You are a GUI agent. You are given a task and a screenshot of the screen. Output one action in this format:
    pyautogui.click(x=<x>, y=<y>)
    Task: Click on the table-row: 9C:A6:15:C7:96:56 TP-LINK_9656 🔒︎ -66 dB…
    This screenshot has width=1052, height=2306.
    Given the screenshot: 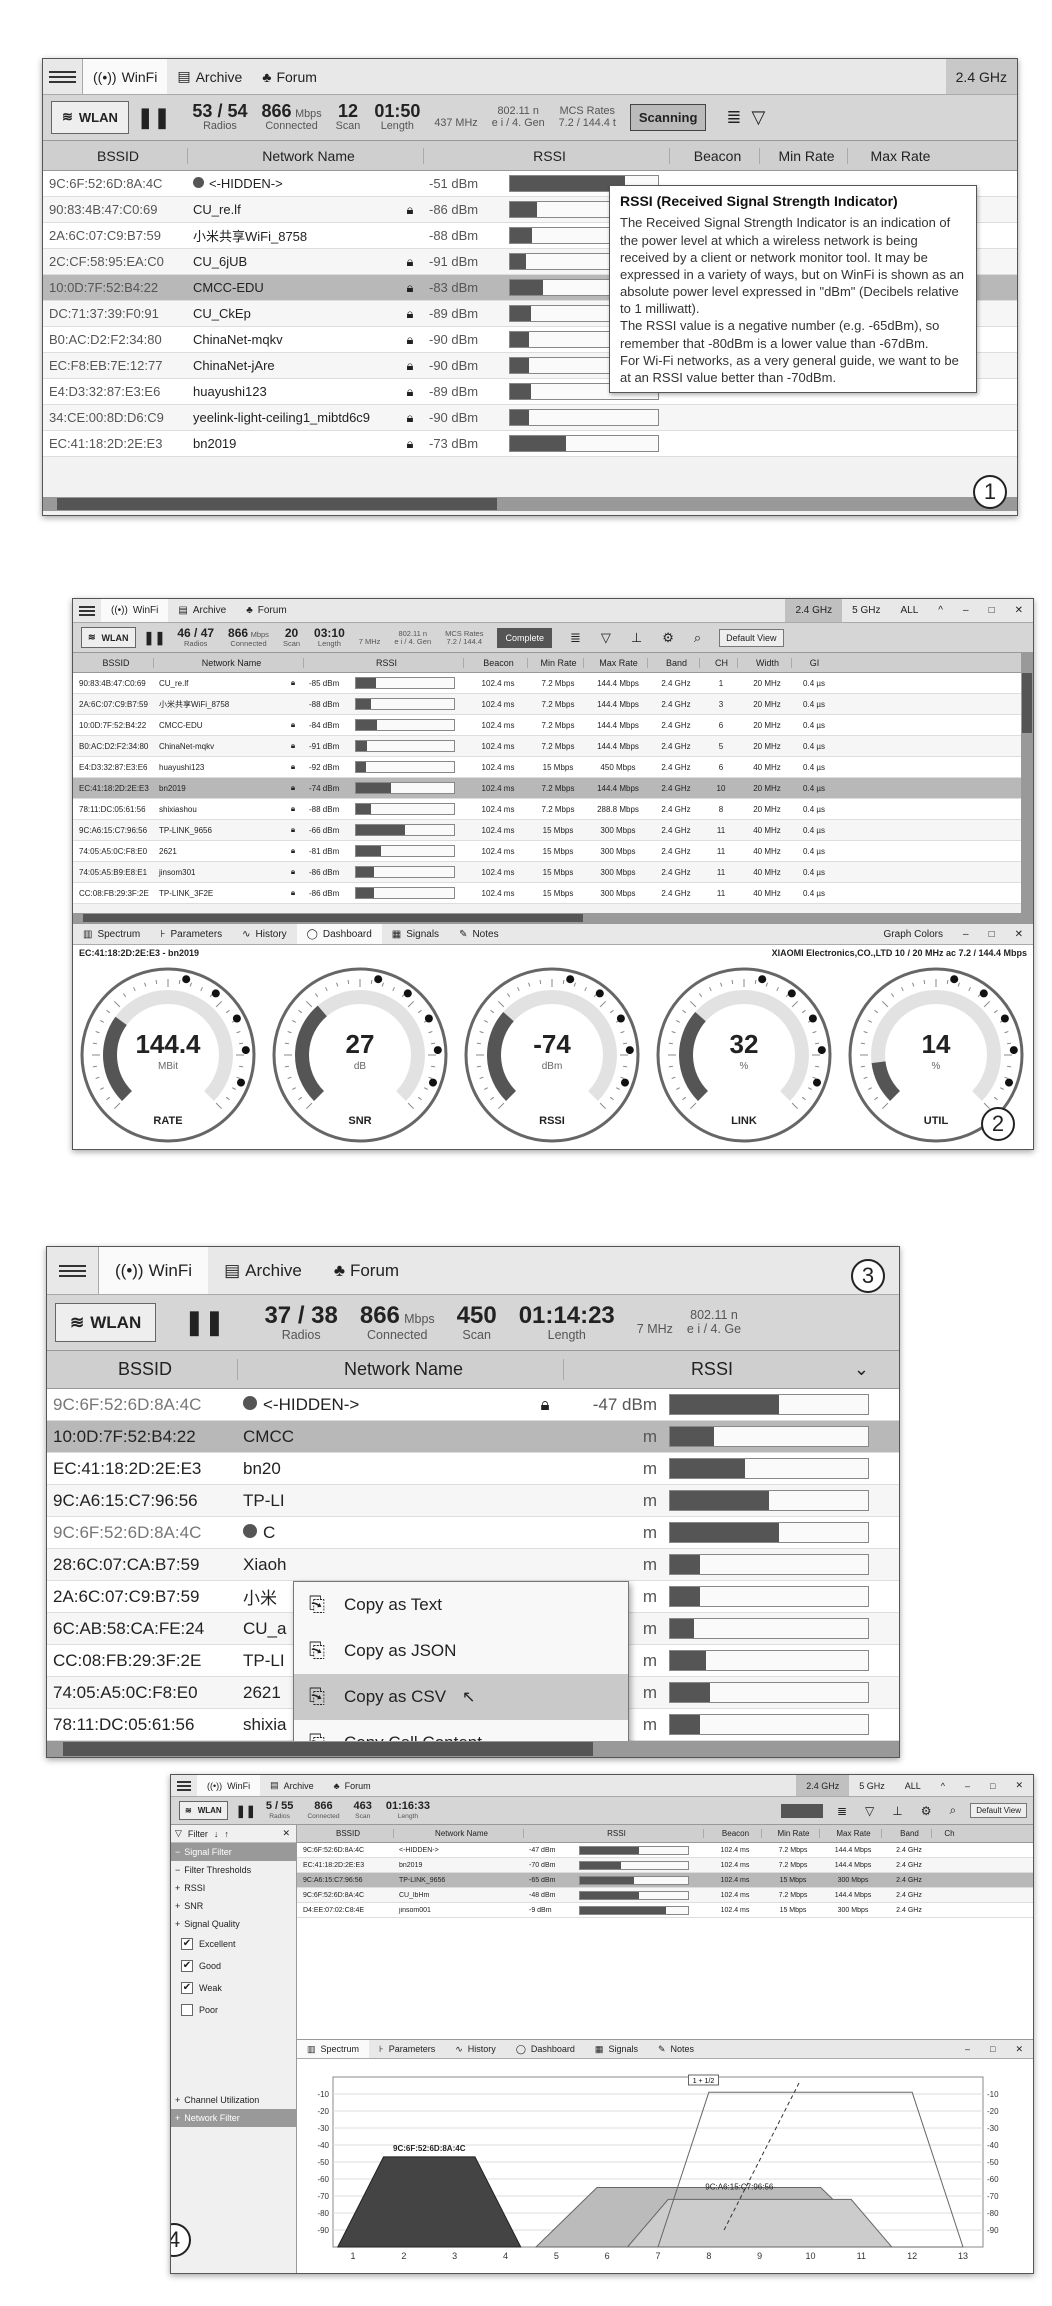 What is the action you would take?
    pyautogui.click(x=547, y=830)
    